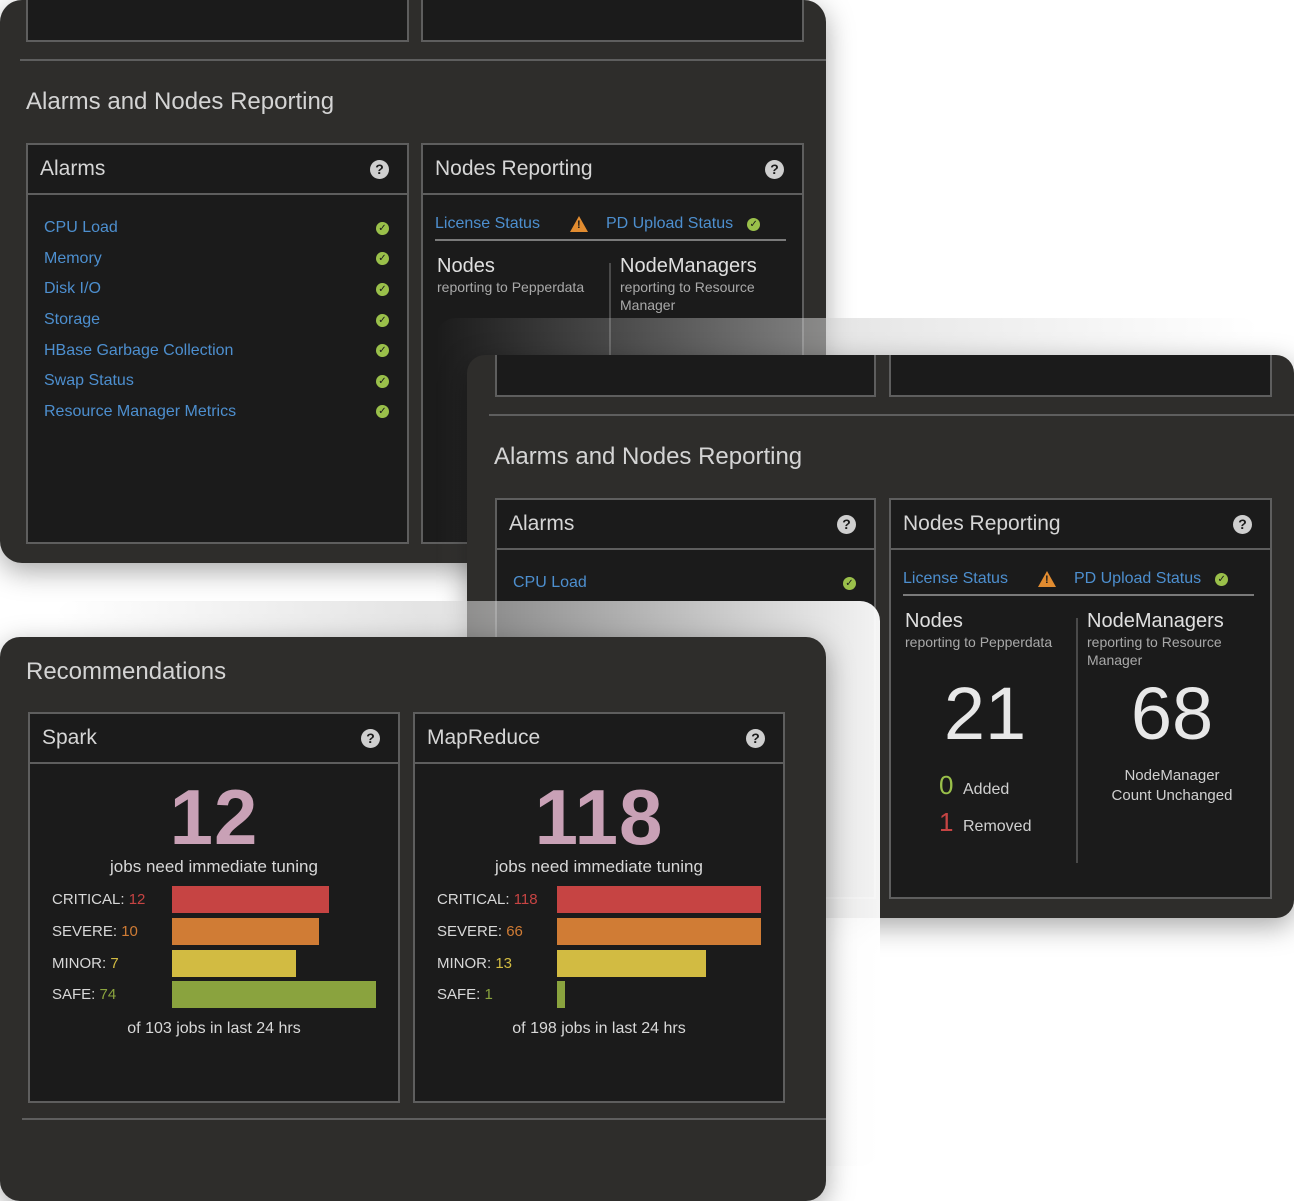 This screenshot has height=1201, width=1294. I want to click on mapreduce-count: 118, so click(599, 817).